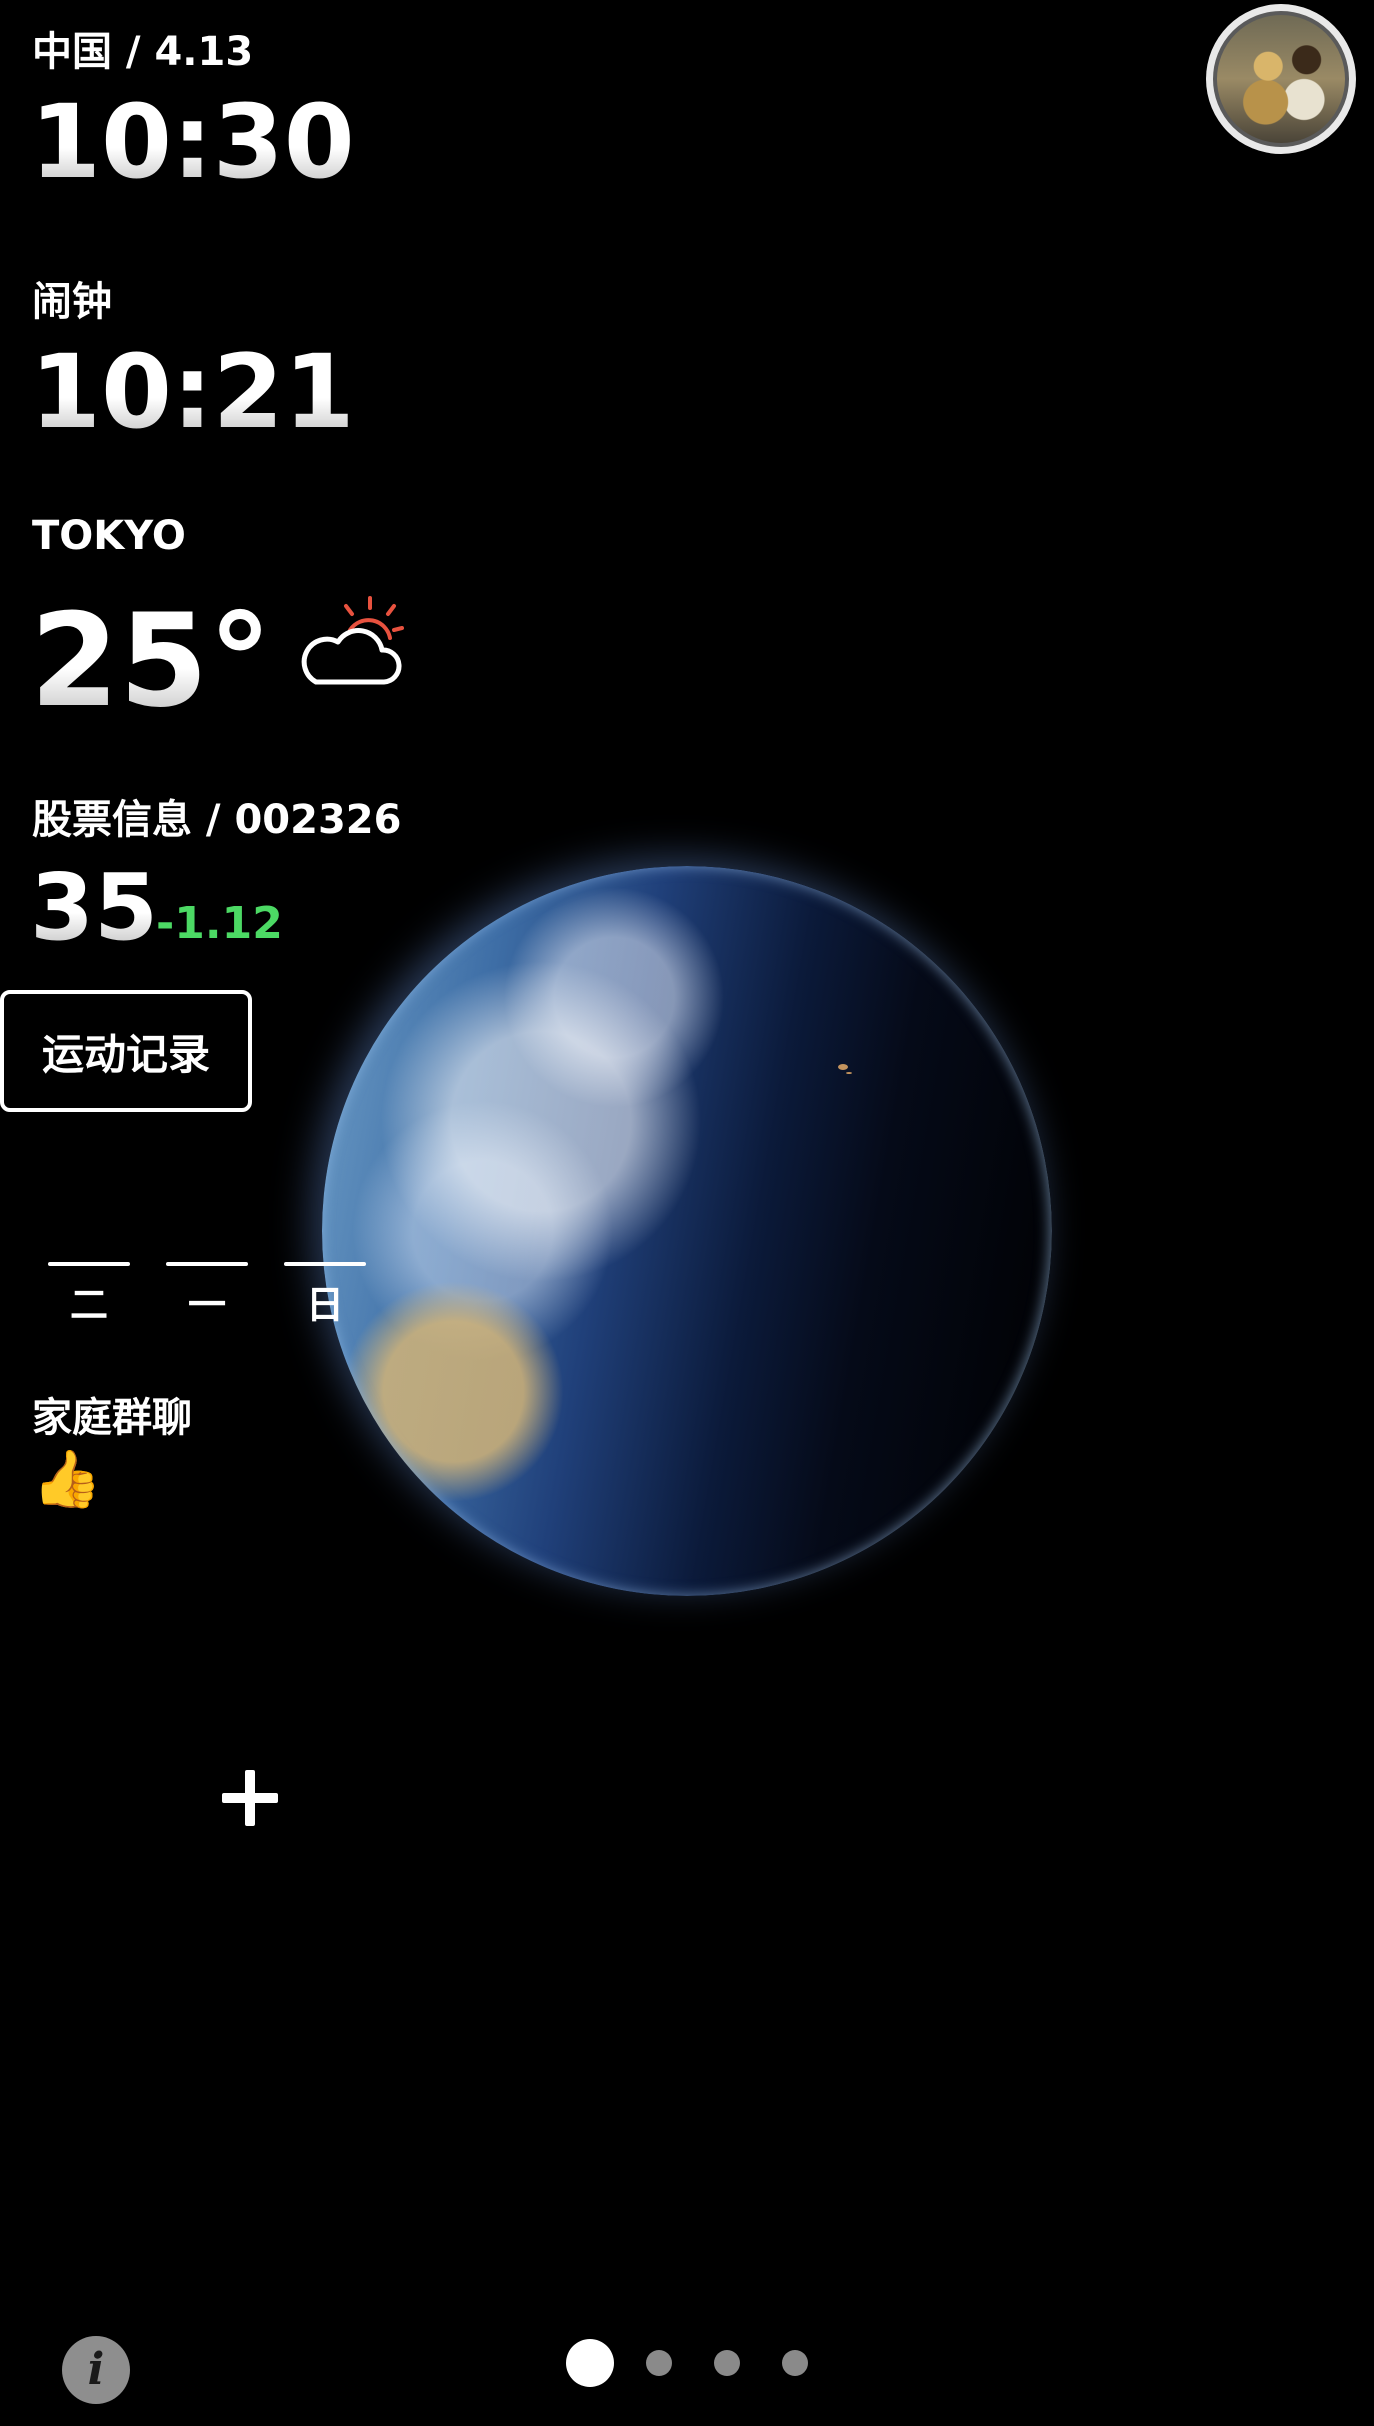  What do you see at coordinates (590, 2363) in the screenshot?
I see `page-dot-active` at bounding box center [590, 2363].